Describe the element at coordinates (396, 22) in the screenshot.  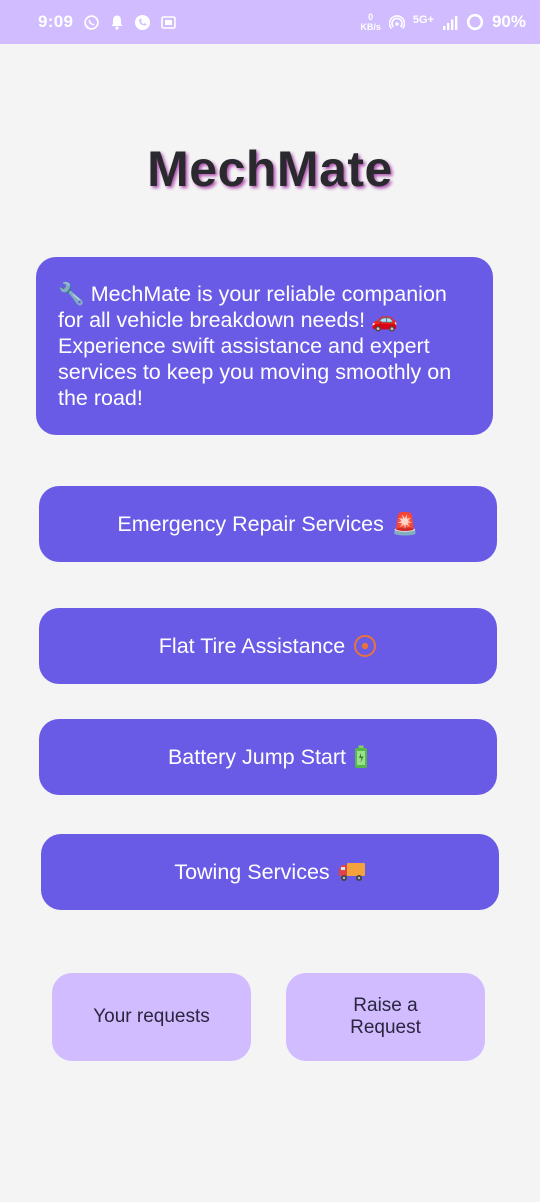
I see `hotspot-icon` at that location.